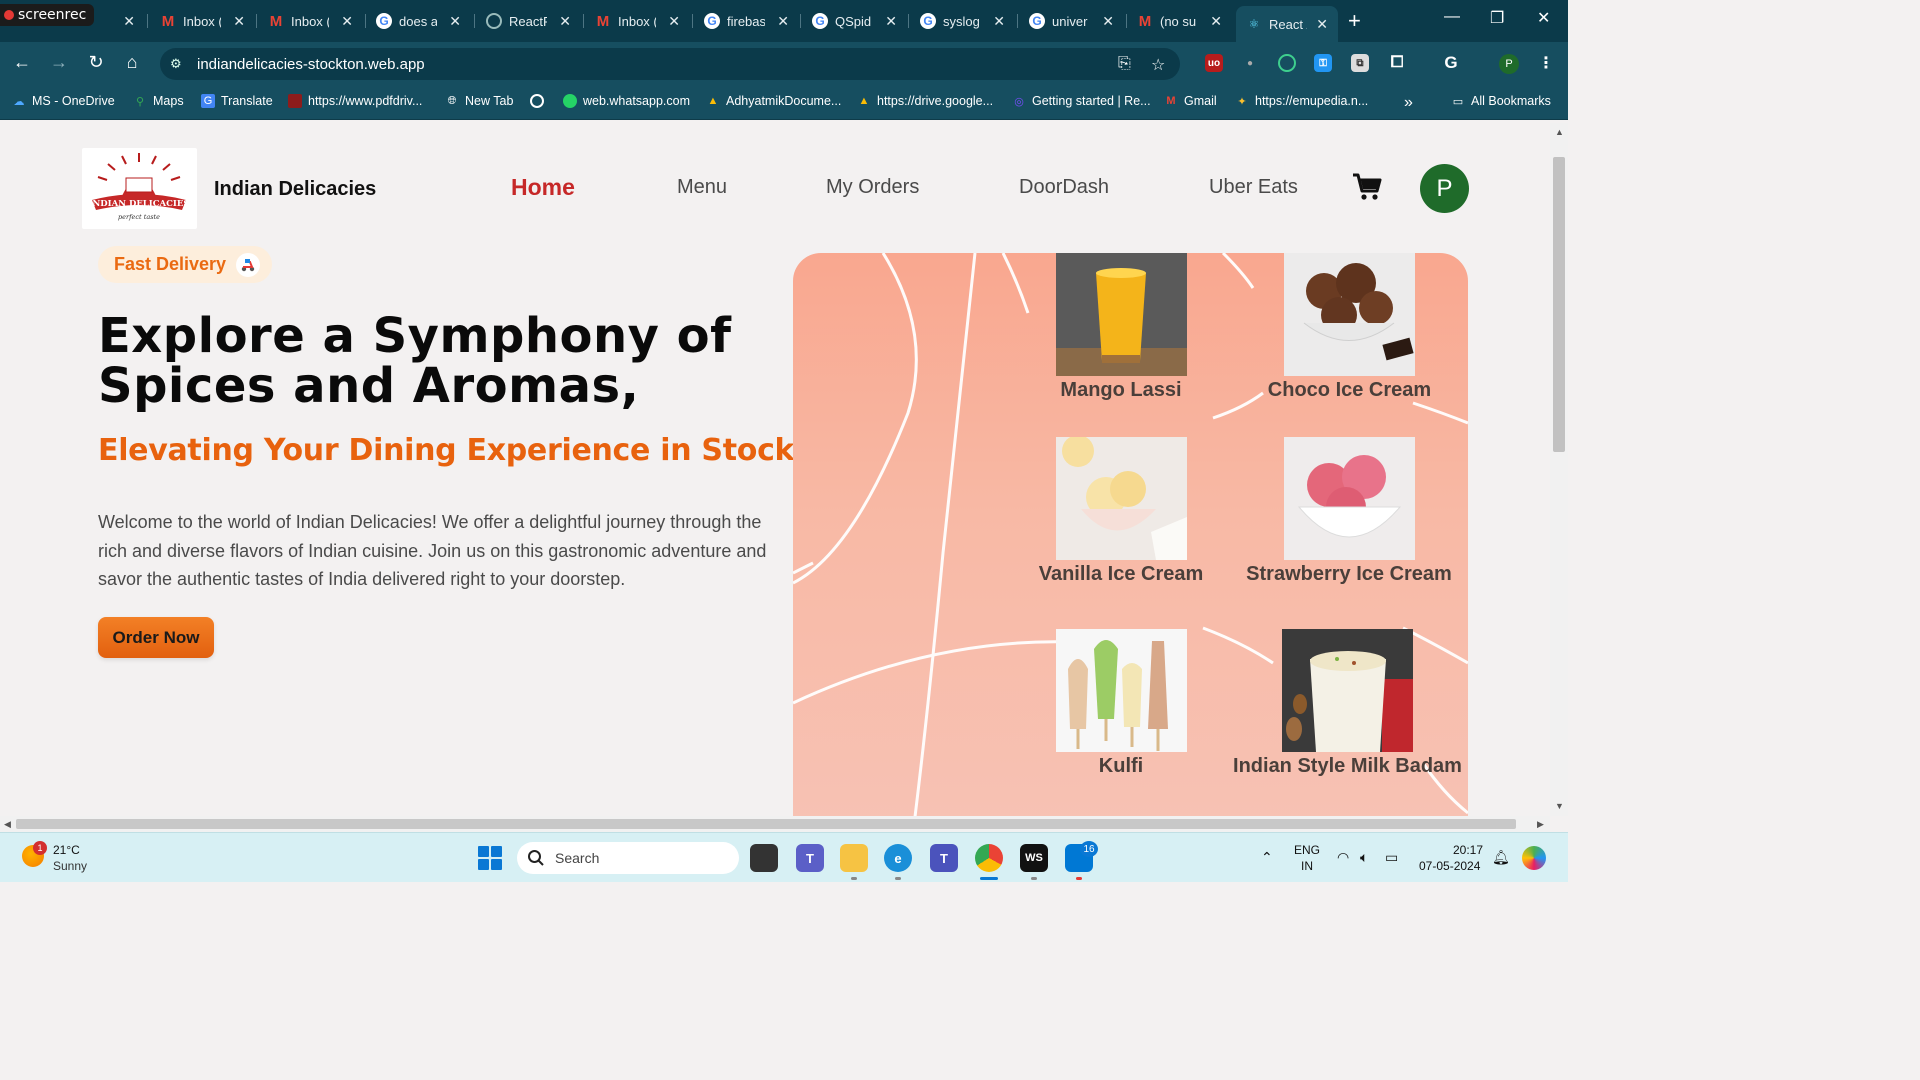 The image size is (1920, 1080). I want to click on user-avatar: P, so click(1444, 188).